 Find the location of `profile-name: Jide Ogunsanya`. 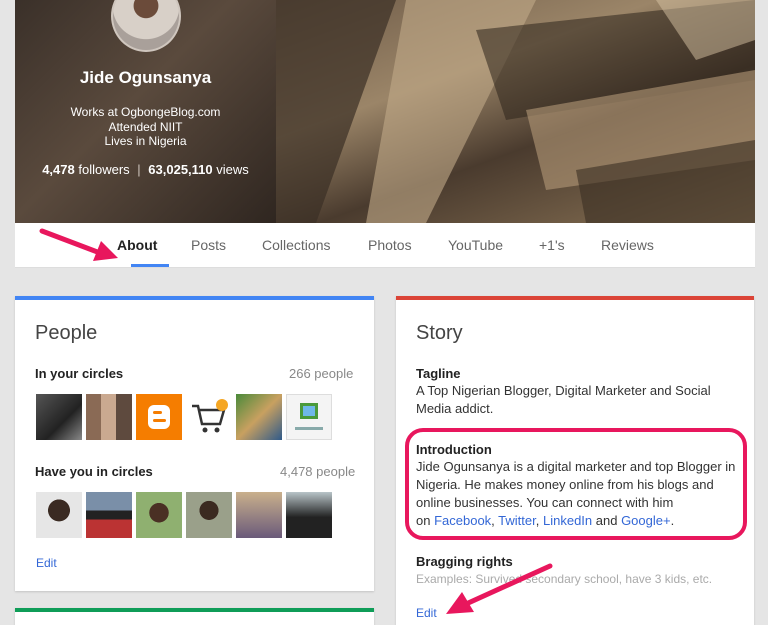

profile-name: Jide Ogunsanya is located at coordinates (145, 77).